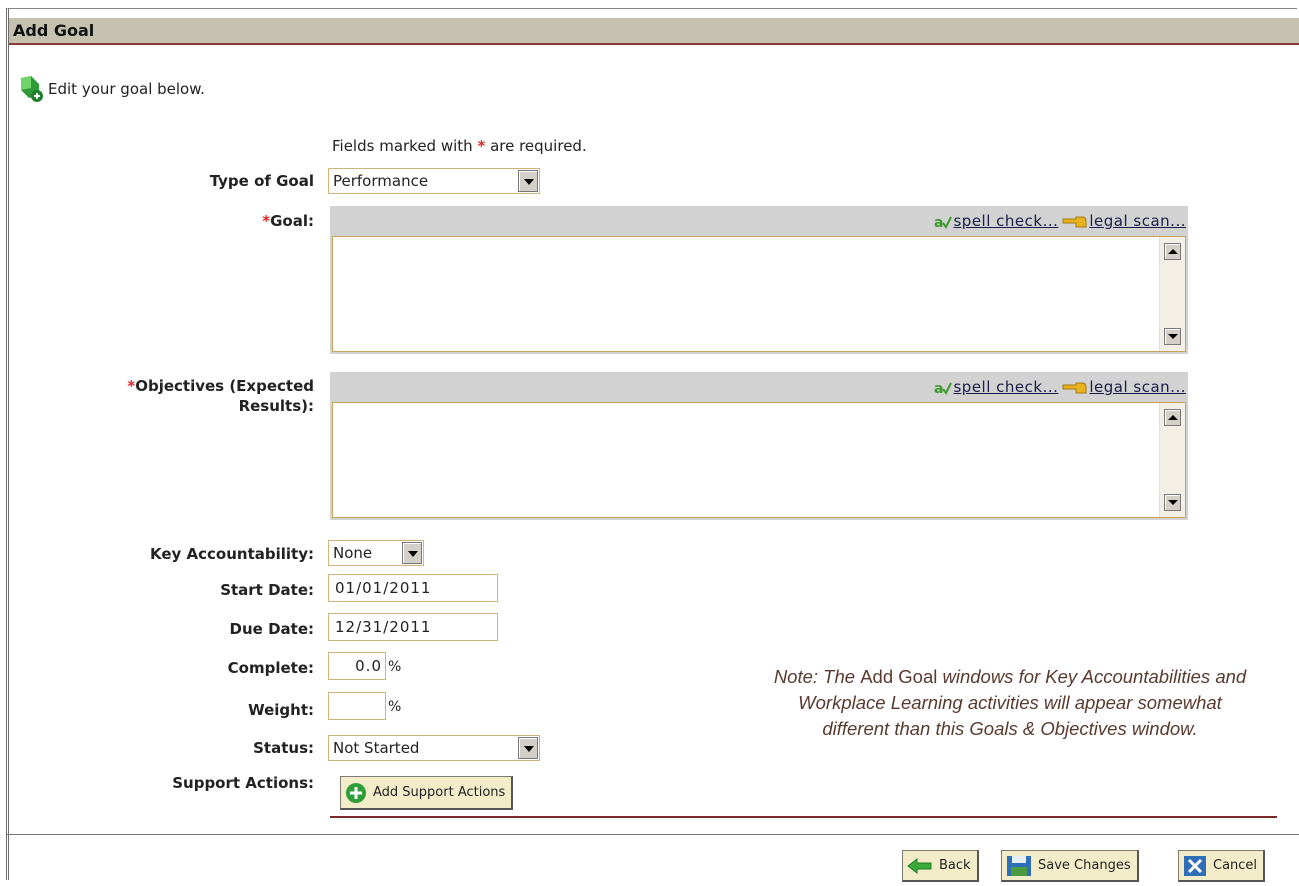 The image size is (1299, 886). I want to click on due-date-label: Due Date:, so click(271, 629).